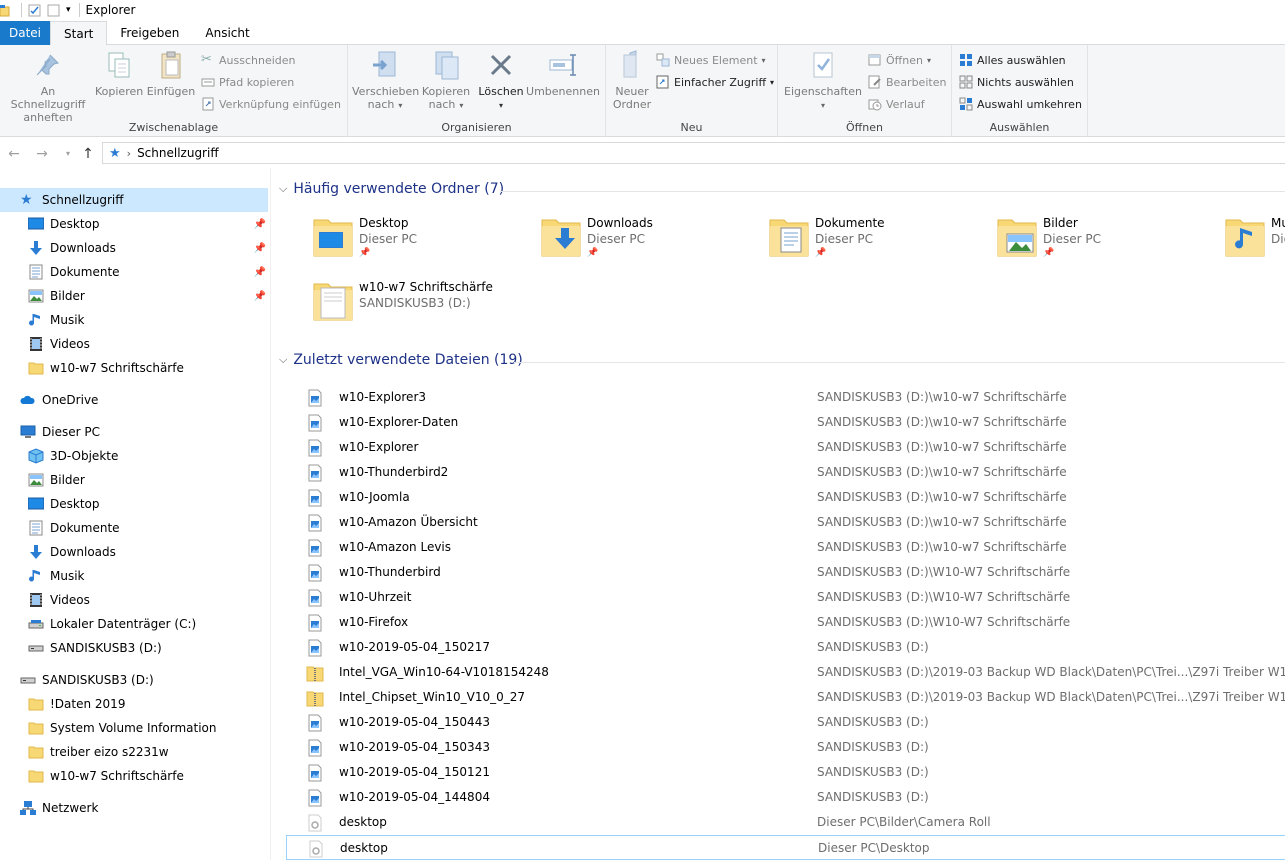 This screenshot has width=1285, height=860. I want to click on cloud-icon, so click(27, 399).